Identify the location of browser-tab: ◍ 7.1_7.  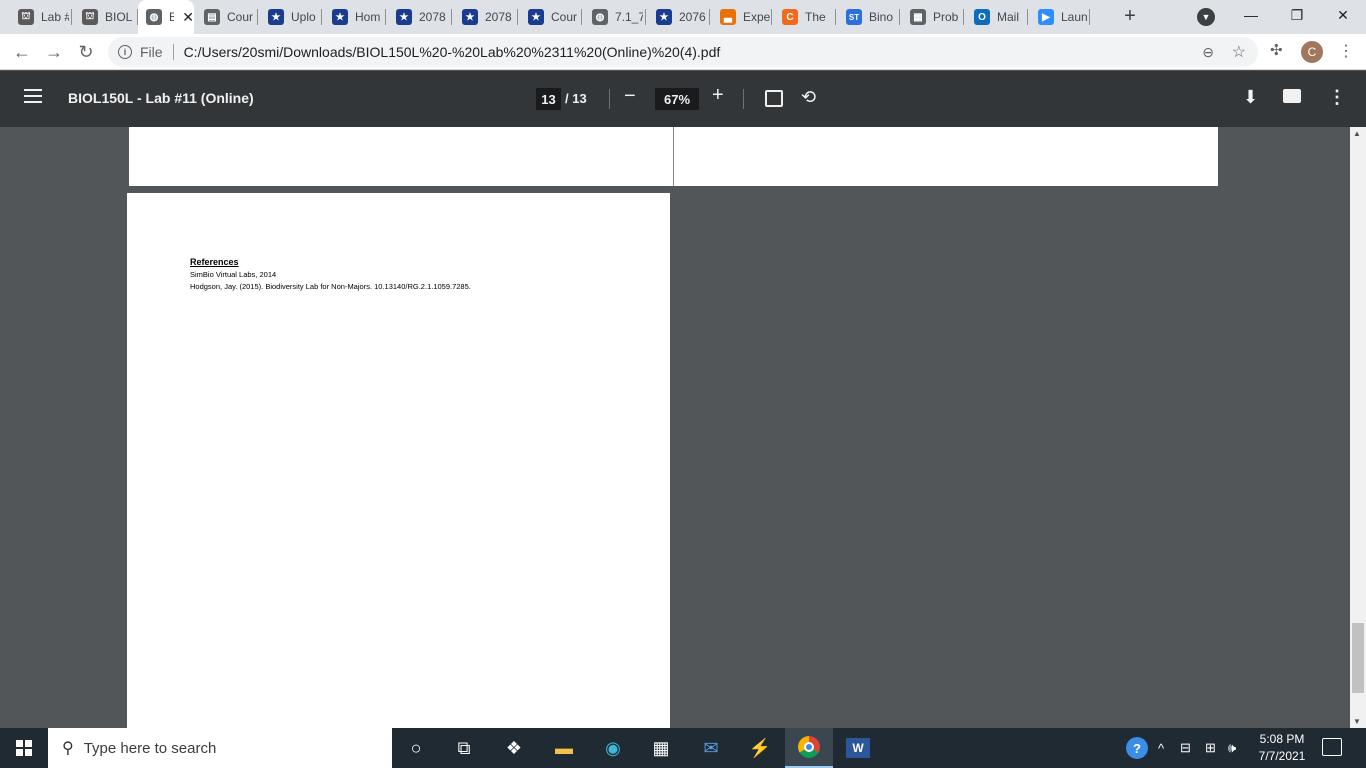
(614, 17).